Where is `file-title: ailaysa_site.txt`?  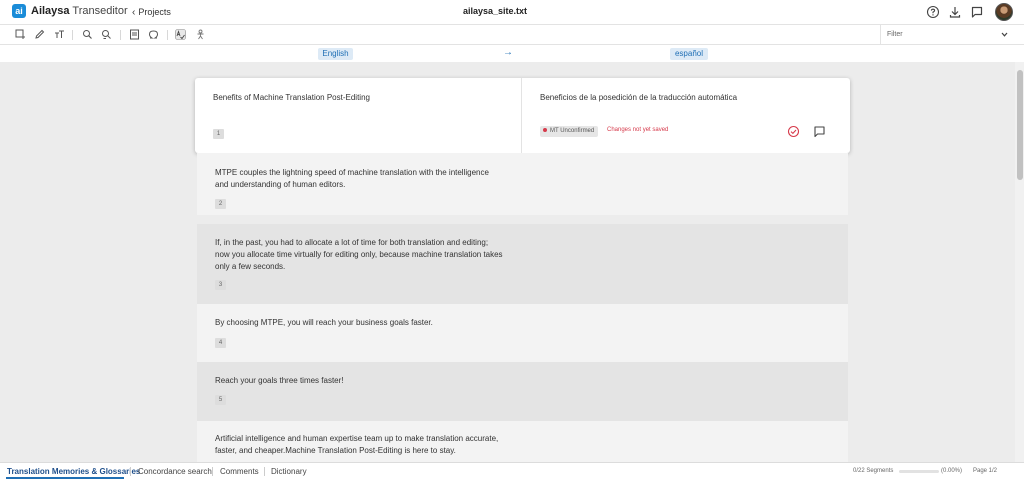 file-title: ailaysa_site.txt is located at coordinates (495, 11).